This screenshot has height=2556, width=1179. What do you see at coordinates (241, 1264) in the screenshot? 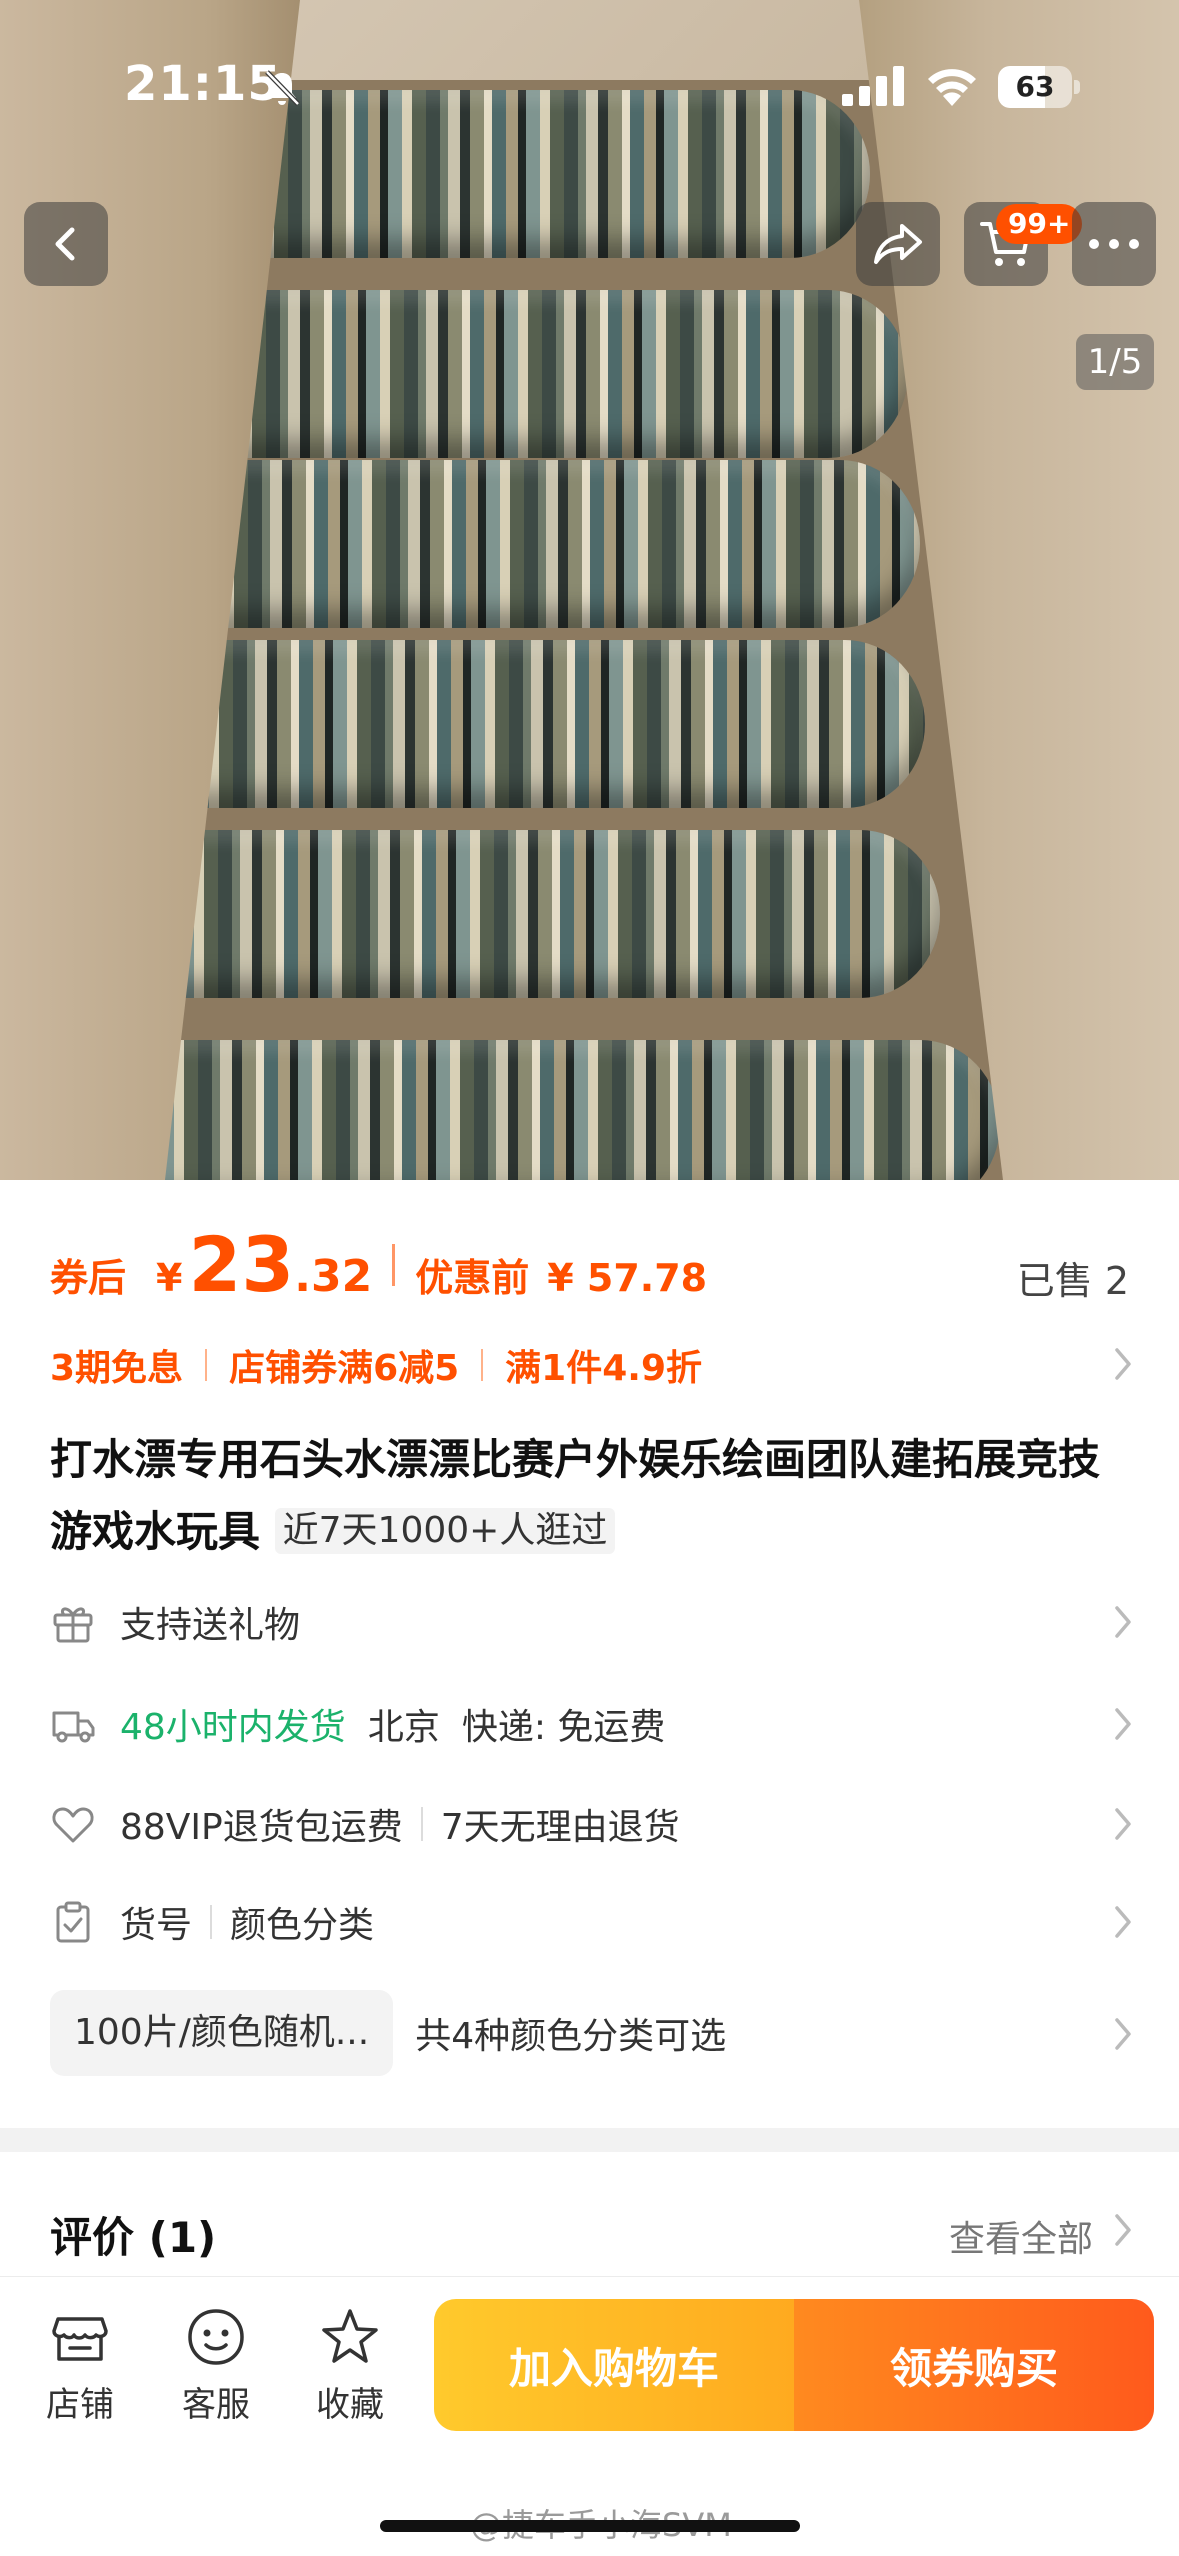
I see `price-integer: 23` at bounding box center [241, 1264].